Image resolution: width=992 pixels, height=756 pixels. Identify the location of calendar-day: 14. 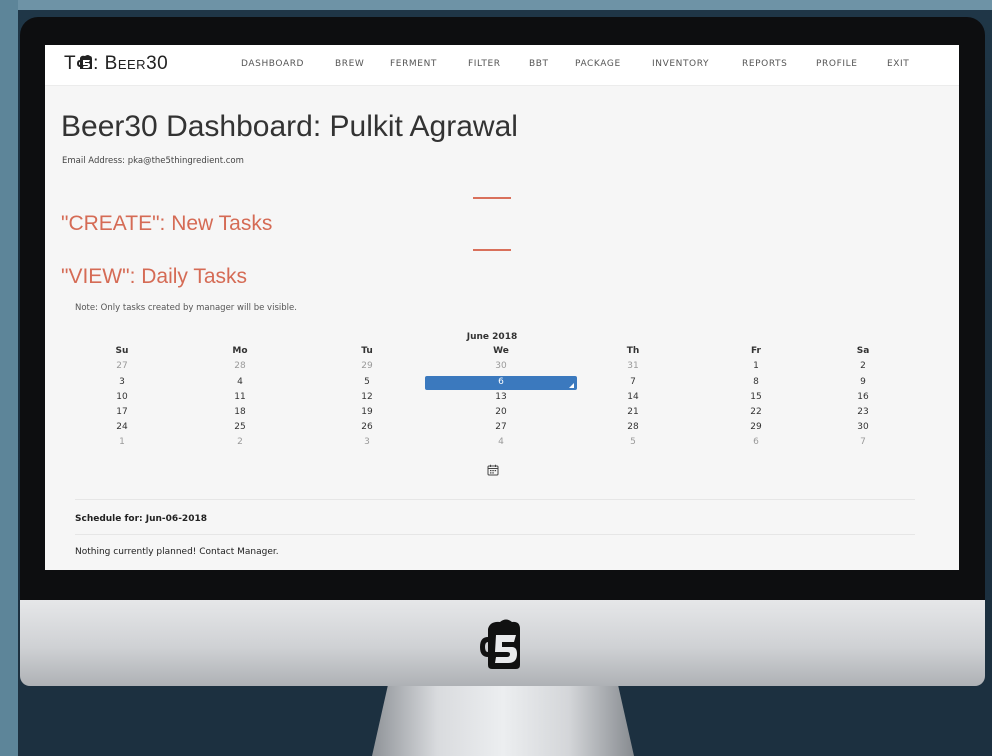
(633, 397).